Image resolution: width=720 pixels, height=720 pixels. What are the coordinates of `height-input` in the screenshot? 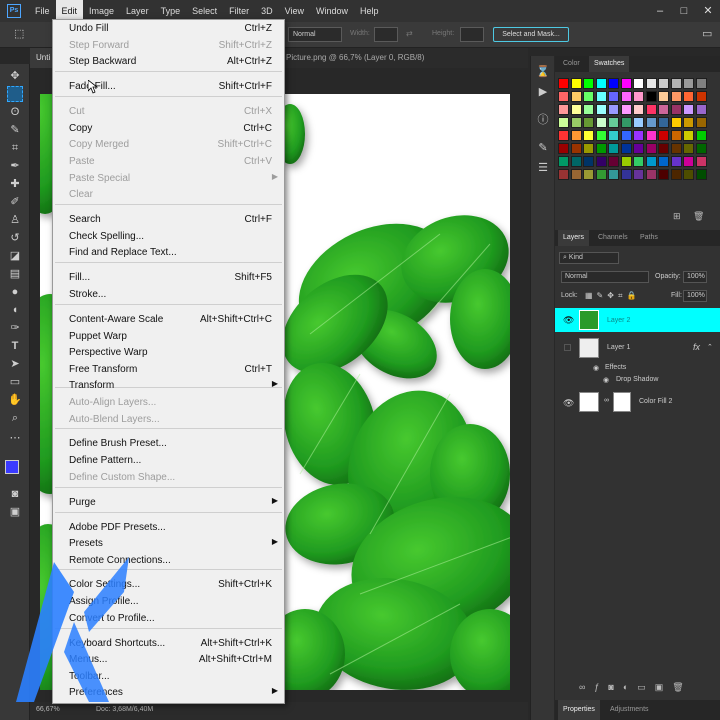 It's located at (472, 34).